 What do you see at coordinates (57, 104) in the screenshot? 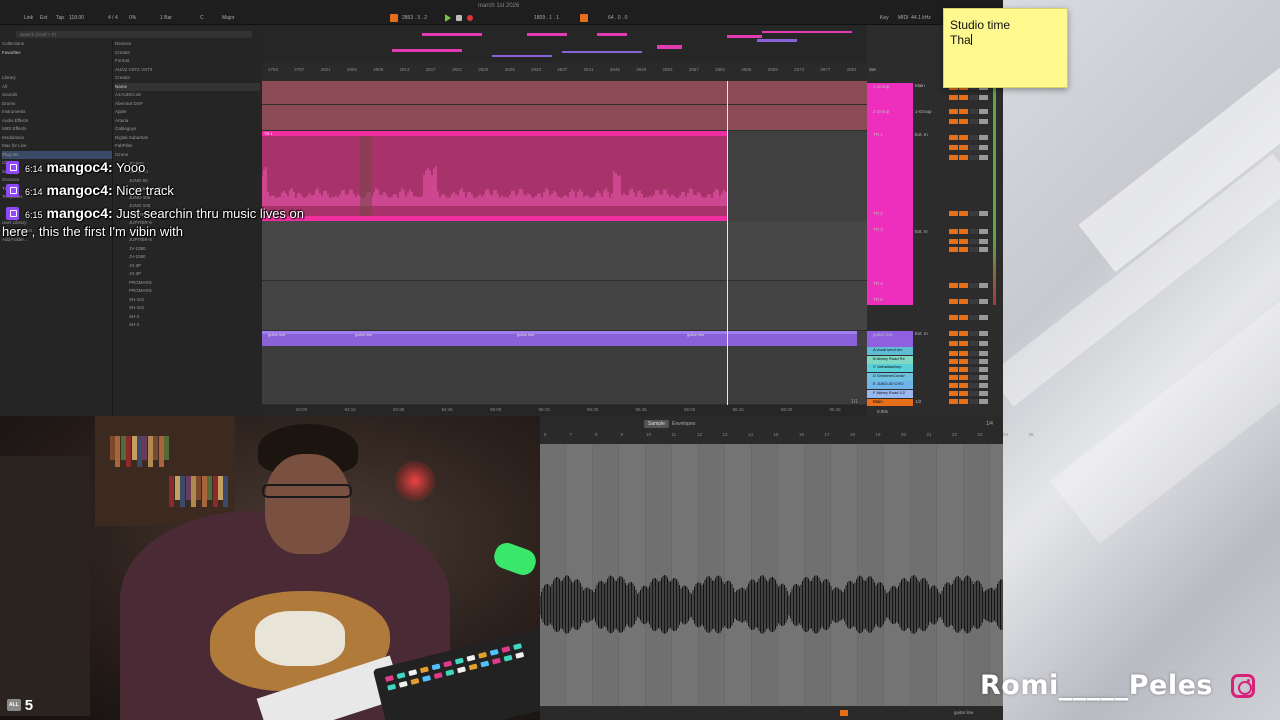
I see `library-item: Drums` at bounding box center [57, 104].